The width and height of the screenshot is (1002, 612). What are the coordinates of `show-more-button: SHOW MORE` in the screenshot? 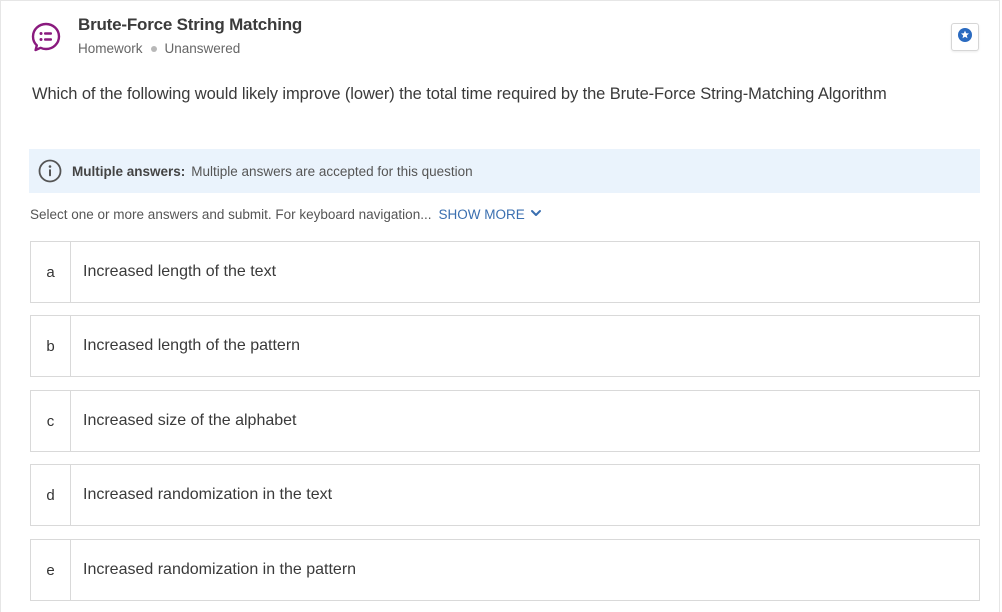 It's located at (489, 214).